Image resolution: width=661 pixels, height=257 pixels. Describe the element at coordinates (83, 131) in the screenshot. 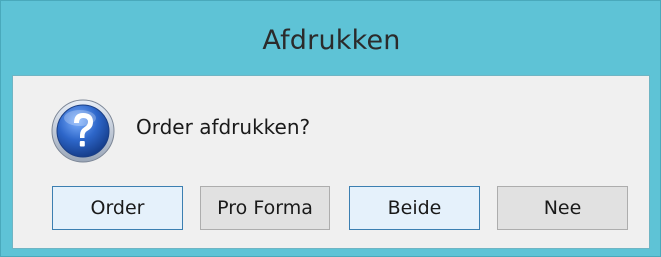

I see `question-icon` at that location.